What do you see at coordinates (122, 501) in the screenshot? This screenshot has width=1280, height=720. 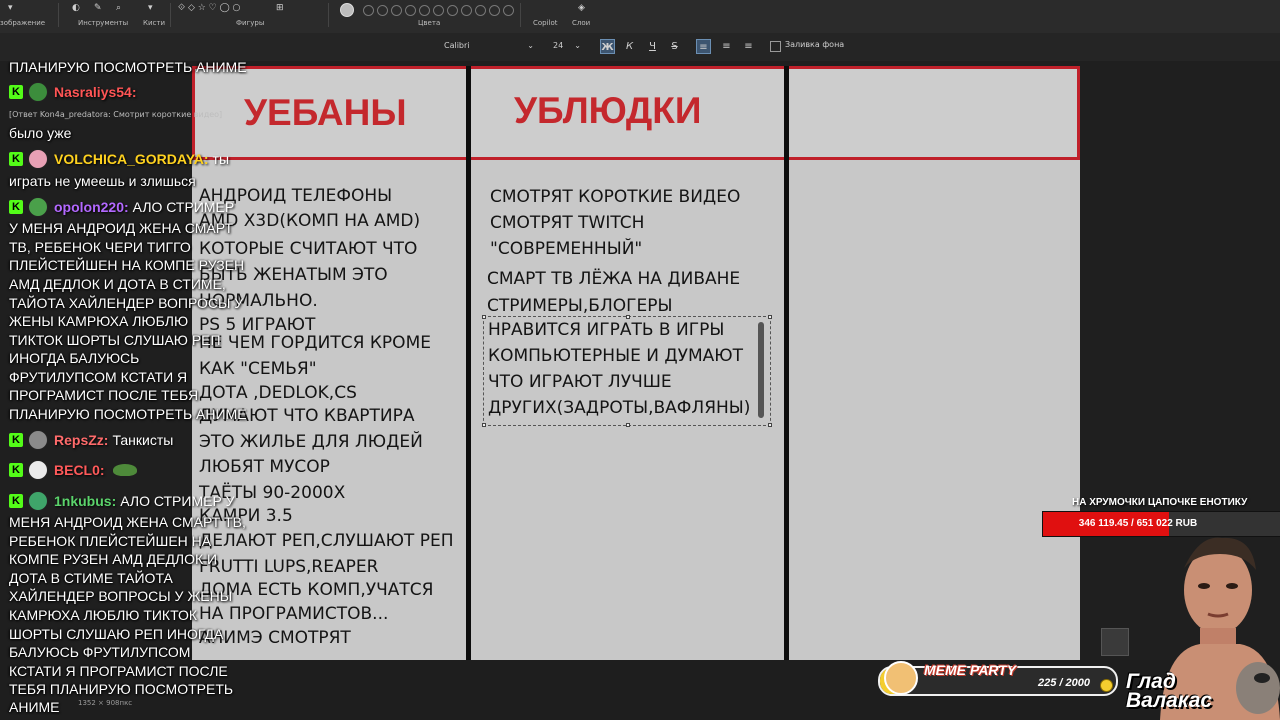 I see `chat-user-row: K 1nkubus: АЛО СТРИМЕР У` at bounding box center [122, 501].